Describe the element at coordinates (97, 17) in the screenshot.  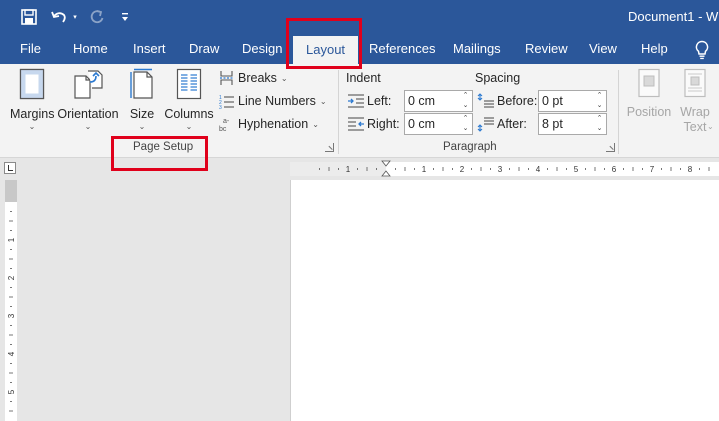
I see `redo-icon` at that location.